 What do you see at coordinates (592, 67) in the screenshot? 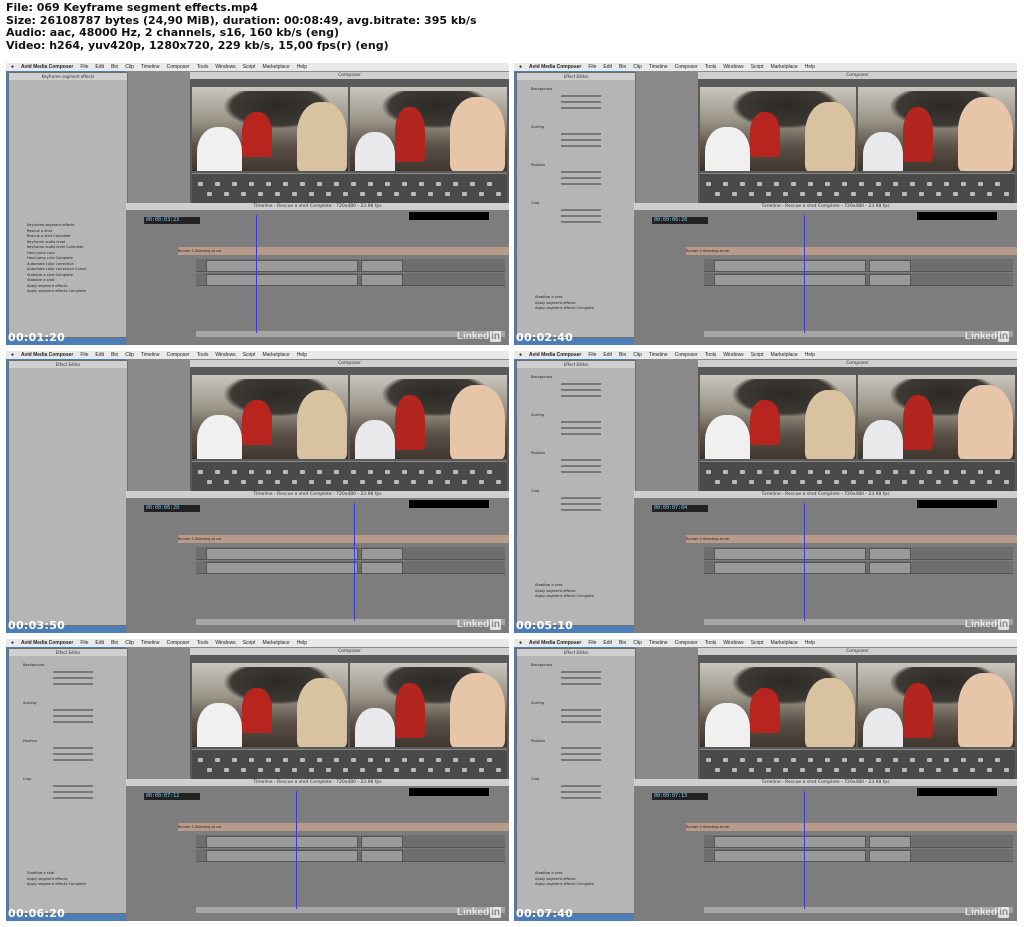
I see `menu-item: File` at bounding box center [592, 67].